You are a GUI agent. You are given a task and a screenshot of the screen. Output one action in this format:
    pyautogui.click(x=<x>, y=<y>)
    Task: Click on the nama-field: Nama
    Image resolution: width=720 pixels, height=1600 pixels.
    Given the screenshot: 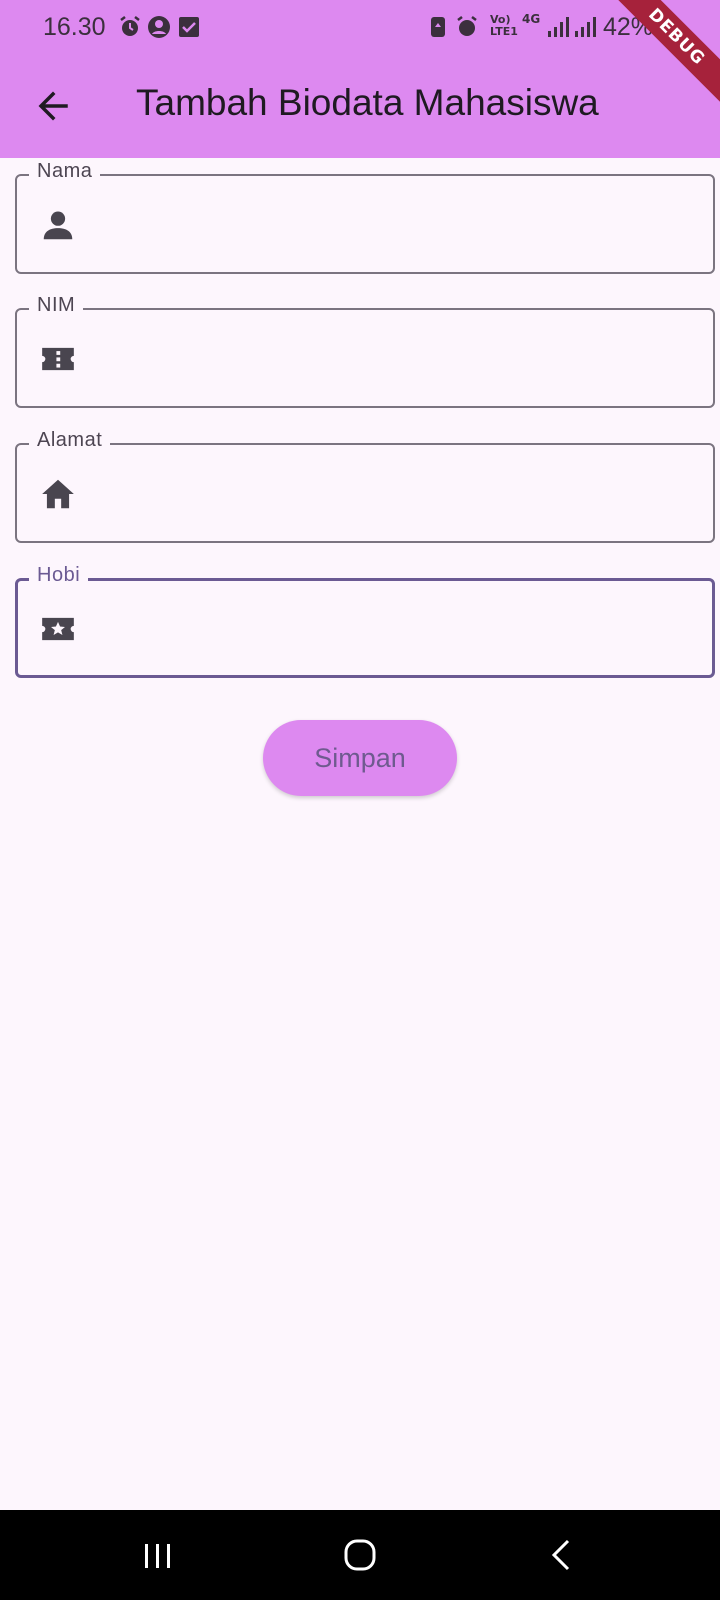 What is the action you would take?
    pyautogui.click(x=367, y=219)
    